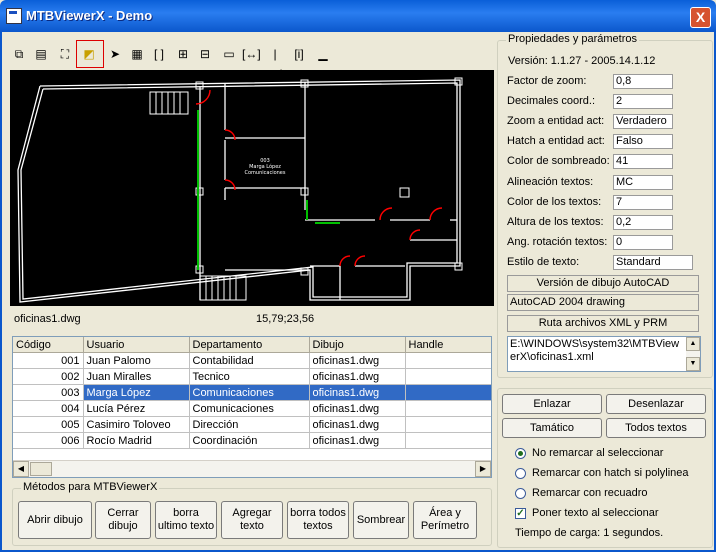 This screenshot has height=552, width=716. Describe the element at coordinates (552, 428) in the screenshot. I see `thematic-button: Tamático` at that location.